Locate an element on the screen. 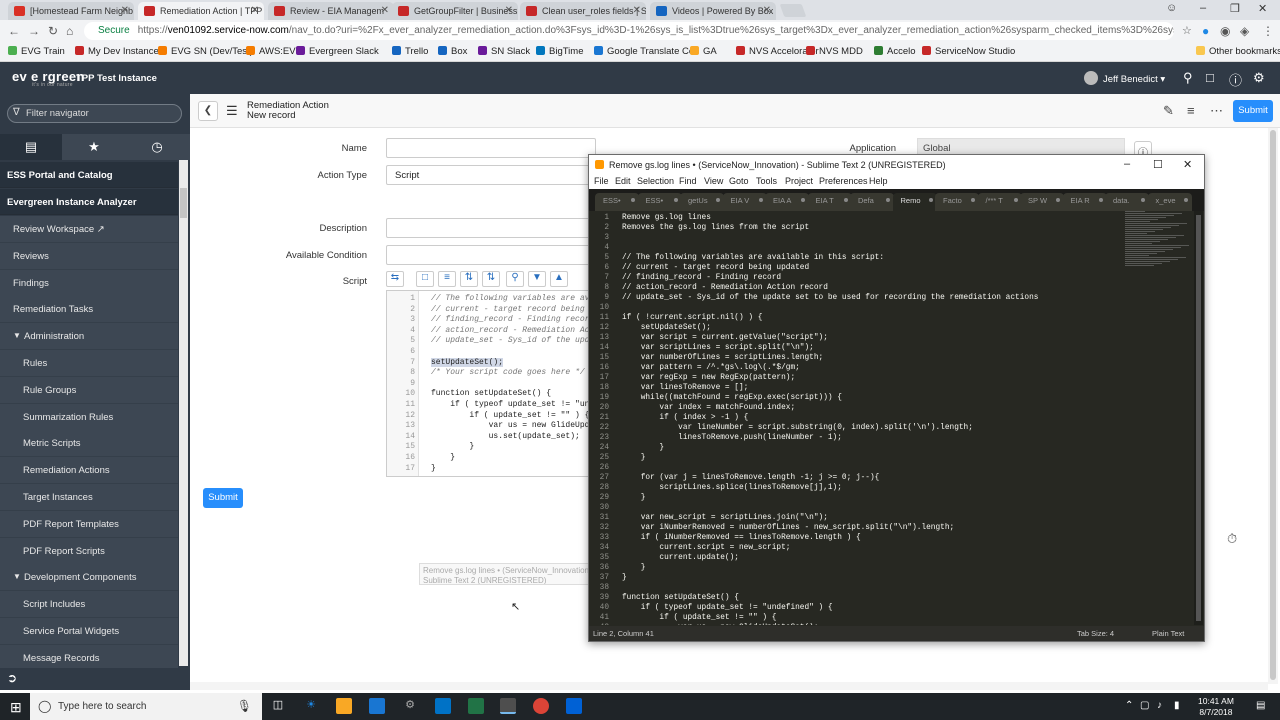 The width and height of the screenshot is (1280, 720). submit-button-bottom: Submit is located at coordinates (223, 498).